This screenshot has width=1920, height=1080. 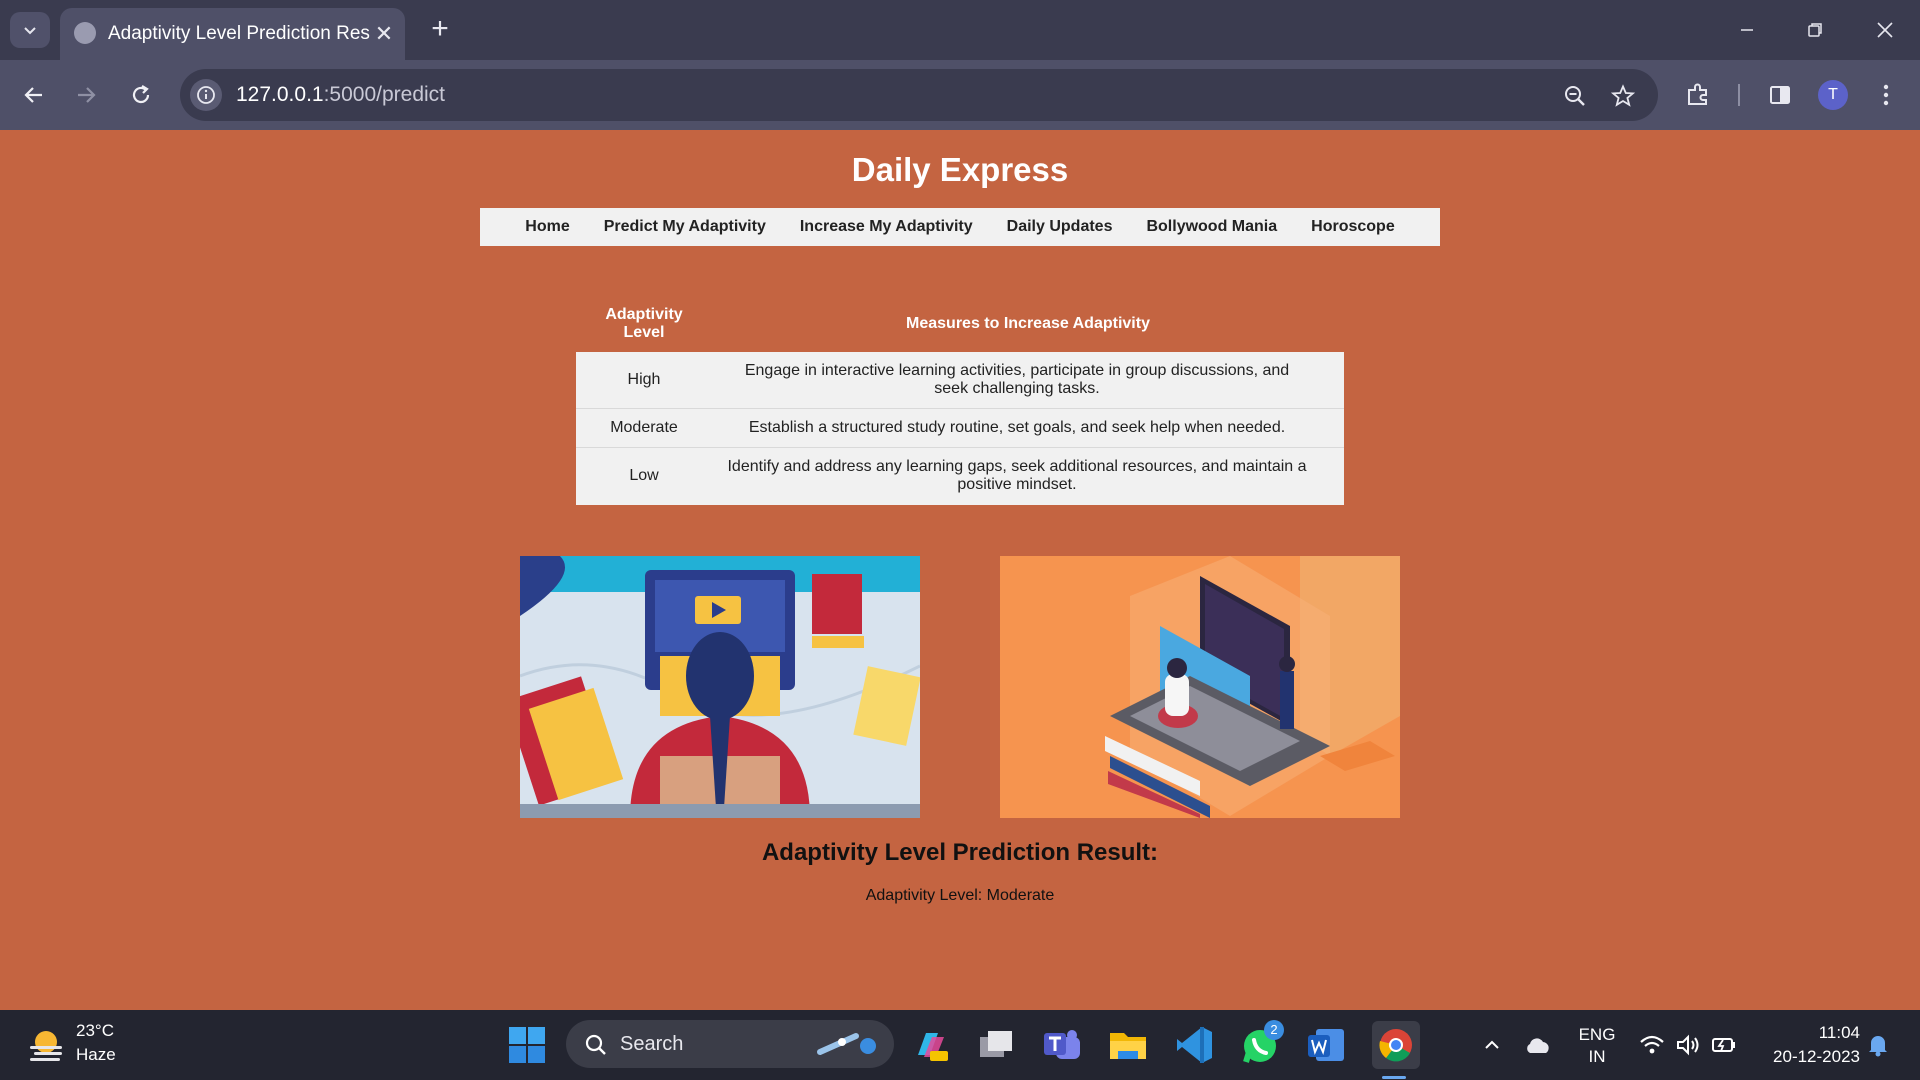 I want to click on restore-icon, so click(x=1815, y=30).